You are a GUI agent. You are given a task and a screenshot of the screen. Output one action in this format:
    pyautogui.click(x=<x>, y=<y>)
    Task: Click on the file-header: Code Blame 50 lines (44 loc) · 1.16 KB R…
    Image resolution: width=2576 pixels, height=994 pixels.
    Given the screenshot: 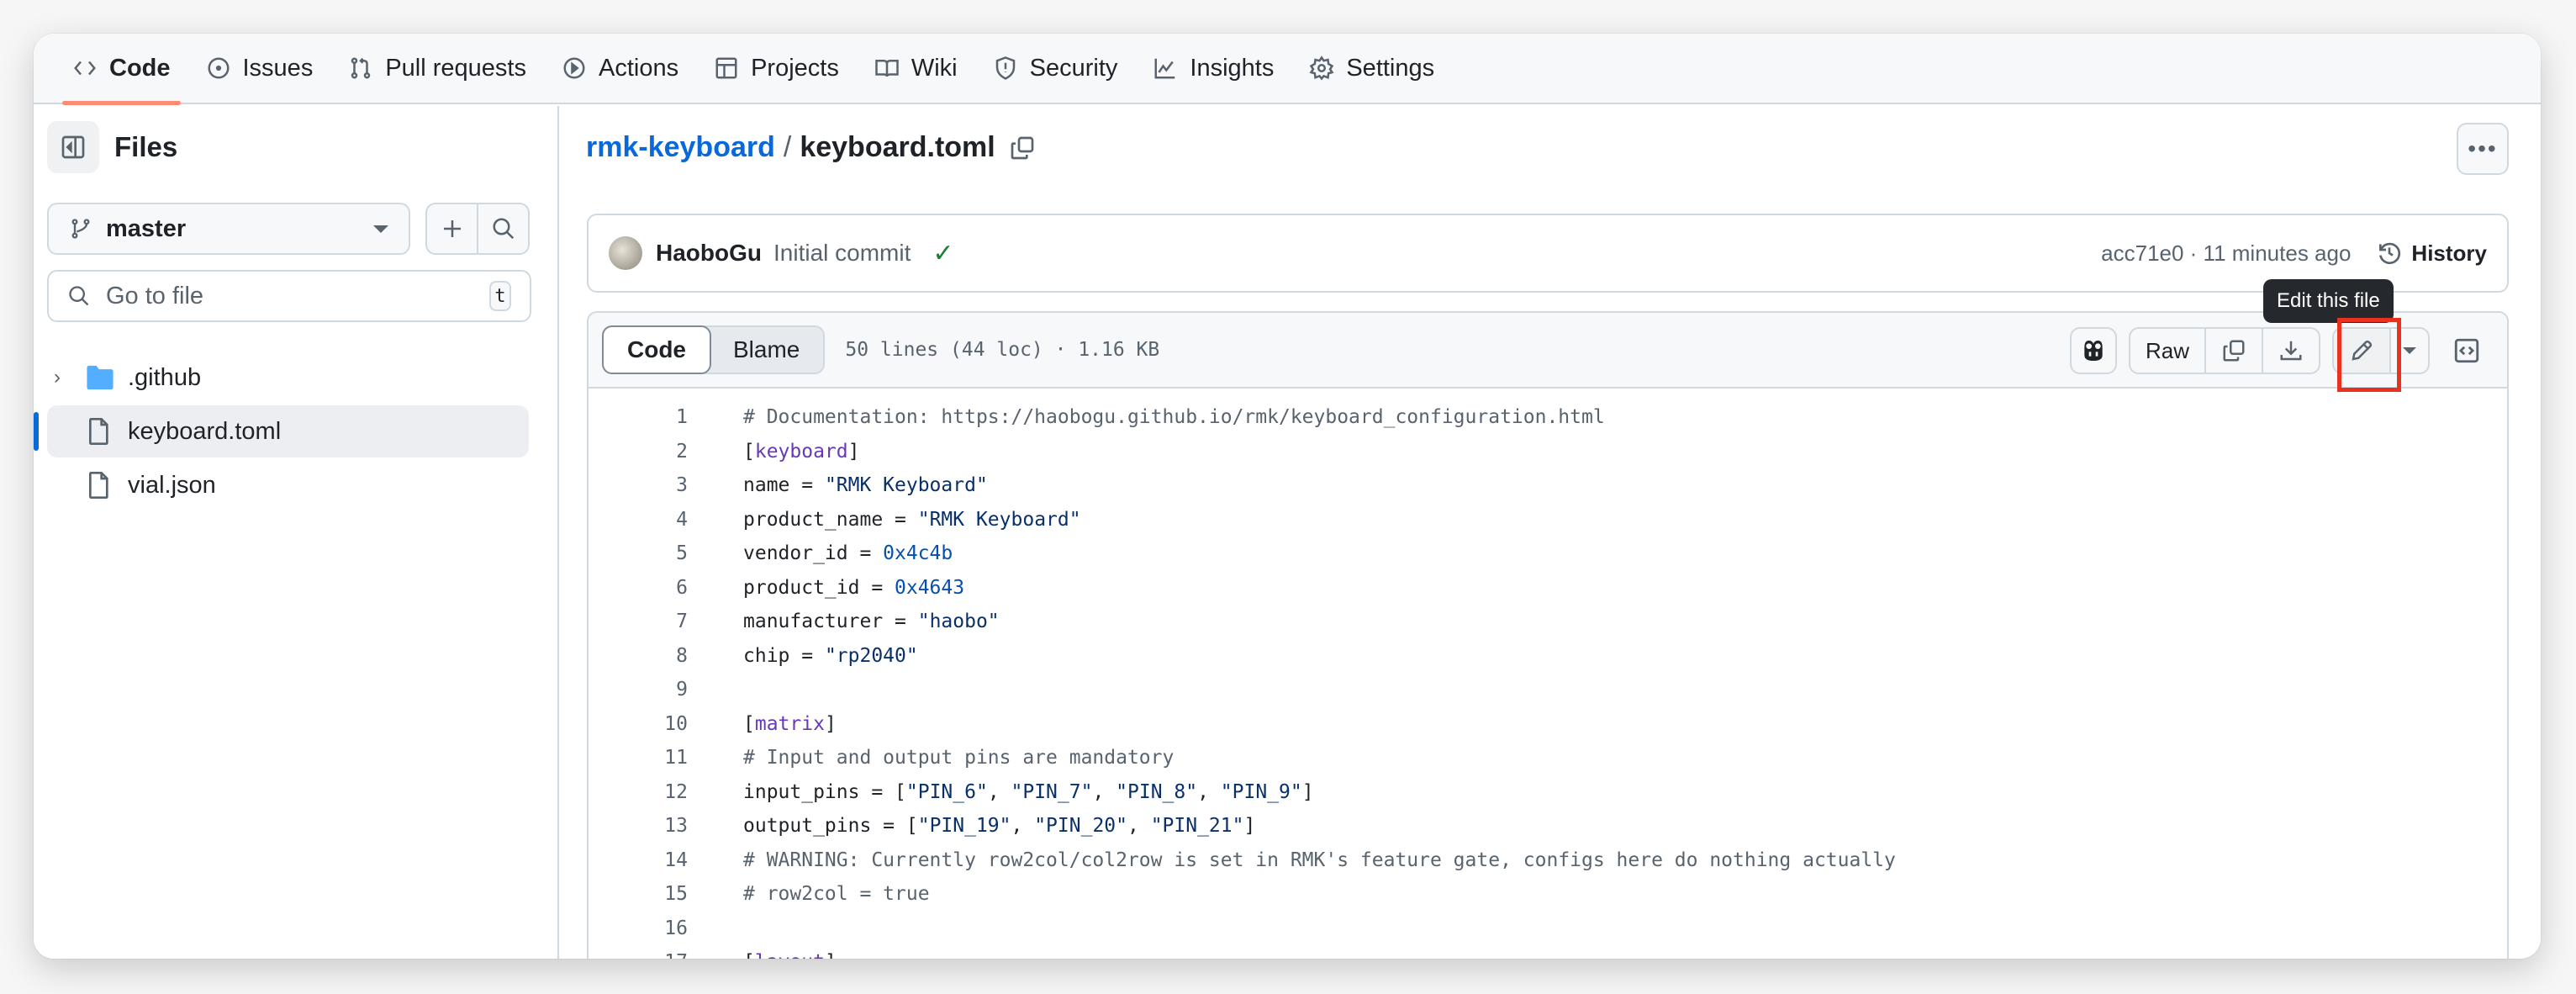 What is the action you would take?
    pyautogui.click(x=1548, y=351)
    